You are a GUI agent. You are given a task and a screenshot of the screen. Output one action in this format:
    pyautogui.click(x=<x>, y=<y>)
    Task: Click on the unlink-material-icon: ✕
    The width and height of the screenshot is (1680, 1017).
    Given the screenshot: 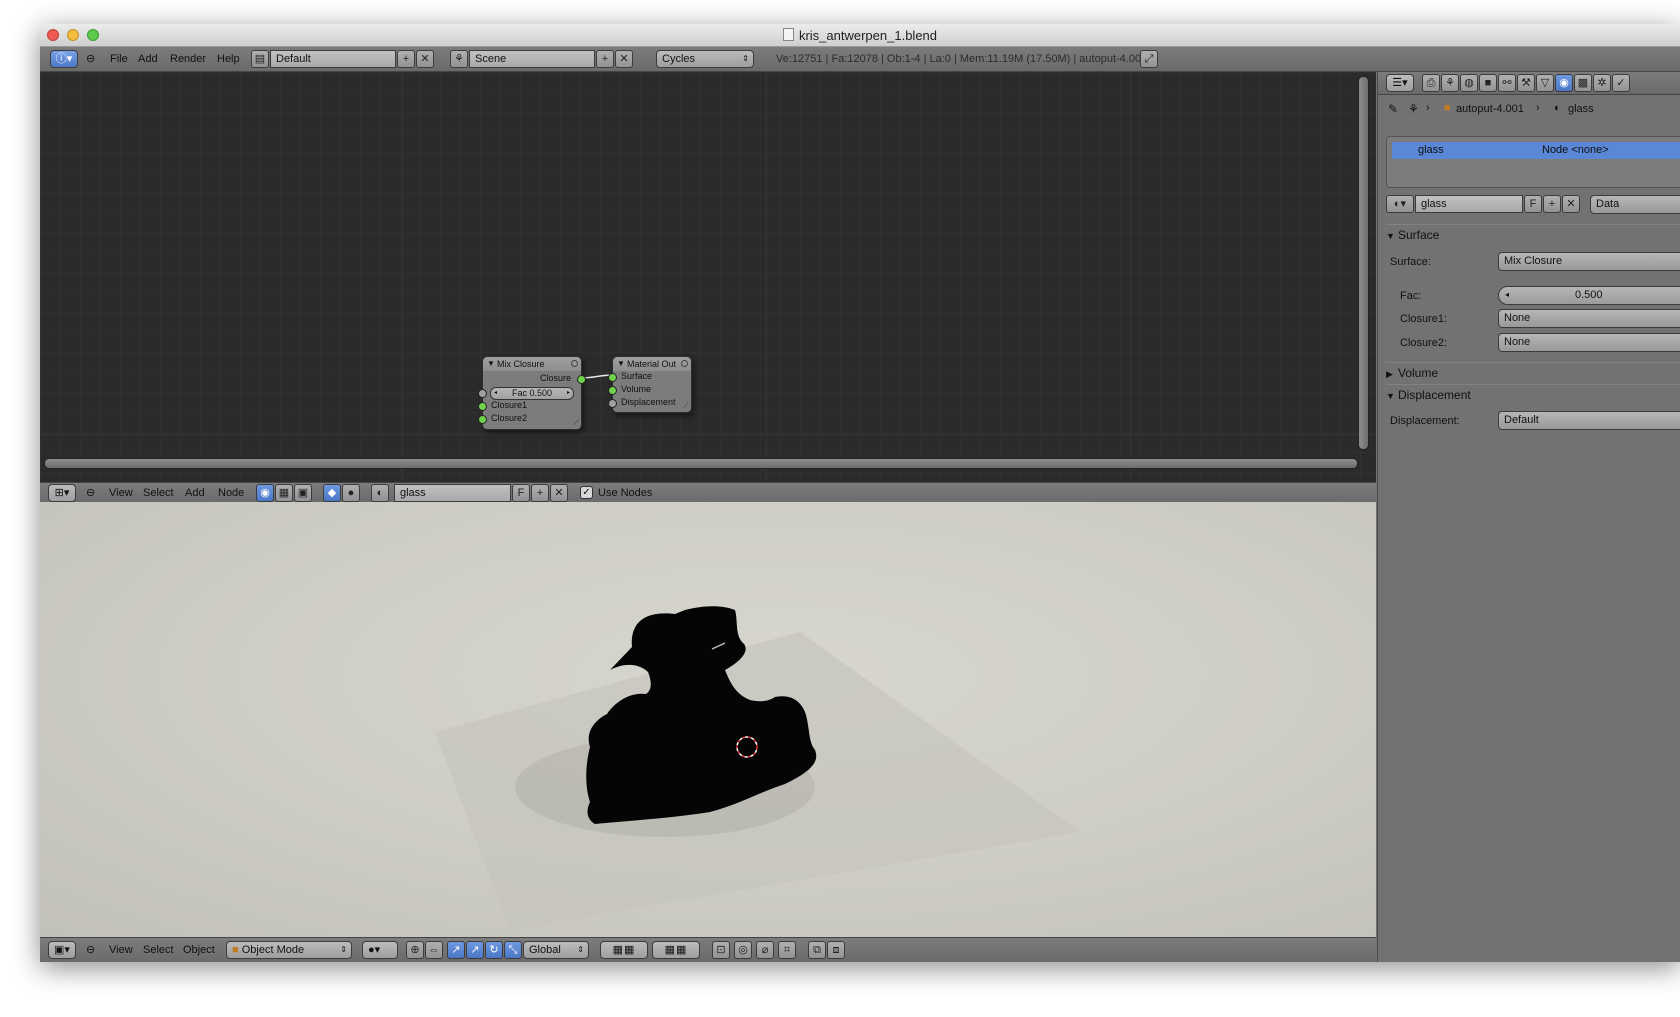 What is the action you would take?
    pyautogui.click(x=1571, y=204)
    